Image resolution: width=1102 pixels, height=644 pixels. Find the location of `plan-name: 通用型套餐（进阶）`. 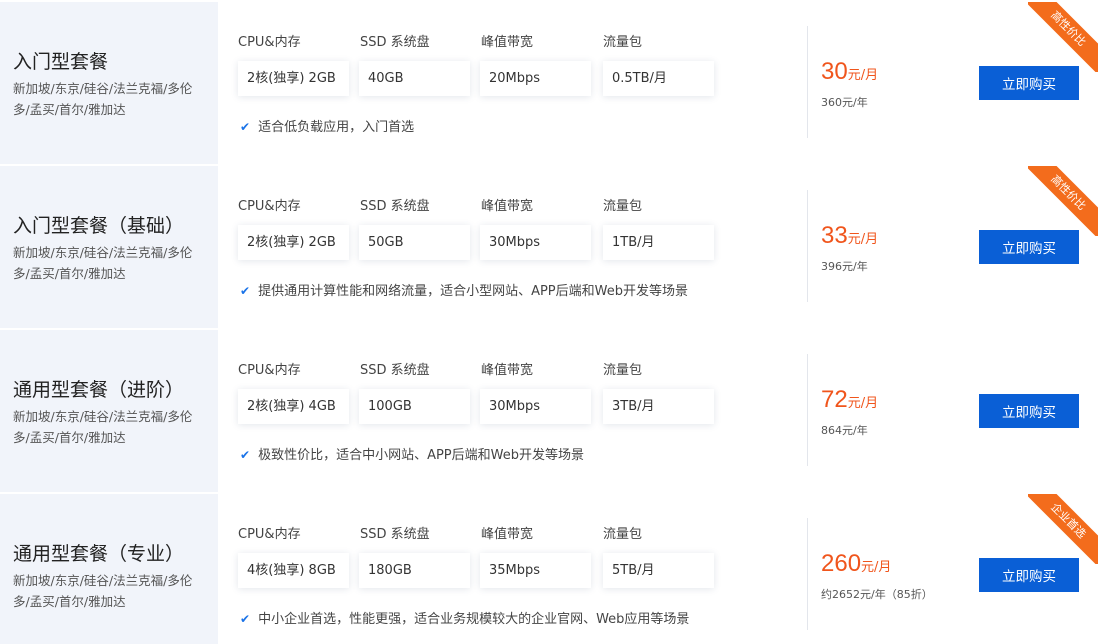

plan-name: 通用型套餐（进阶） is located at coordinates (99, 390).